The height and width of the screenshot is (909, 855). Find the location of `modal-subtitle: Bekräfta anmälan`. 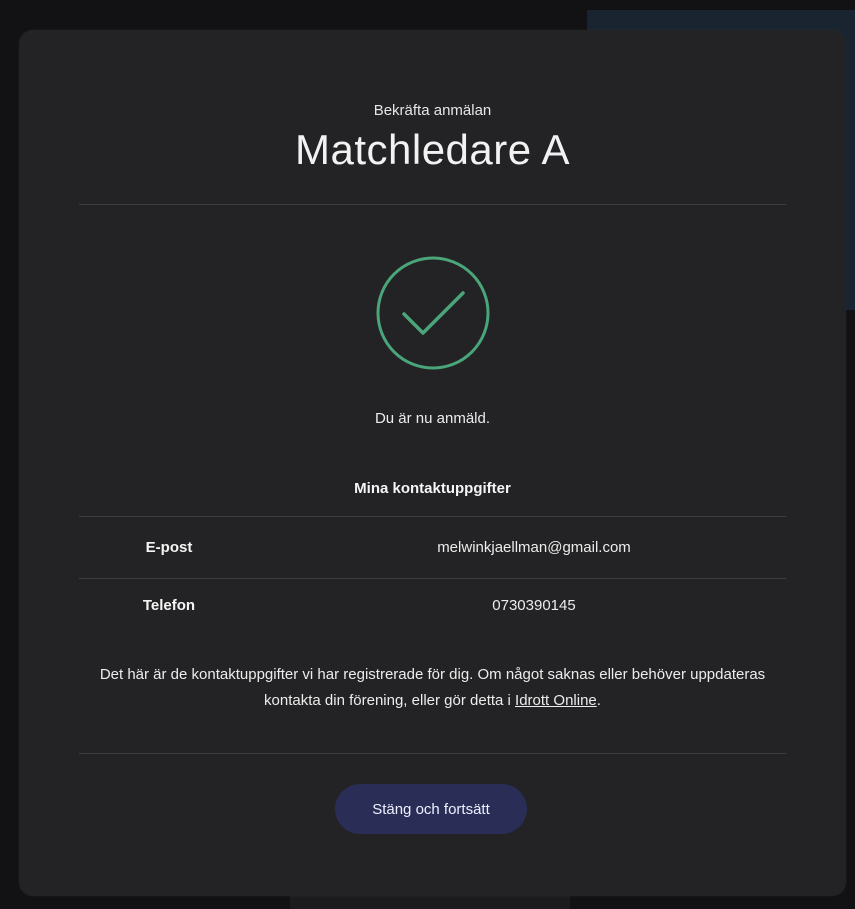

modal-subtitle: Bekräfta anmälan is located at coordinates (432, 110).